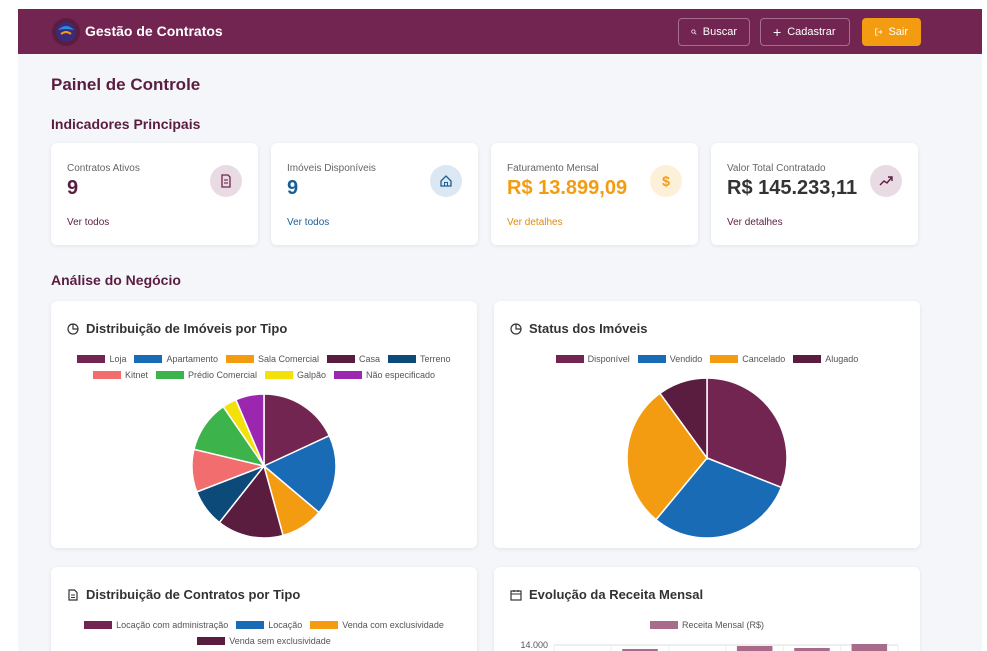 This screenshot has width=987, height=651. I want to click on app-title: Gestão de Contratos, so click(154, 31).